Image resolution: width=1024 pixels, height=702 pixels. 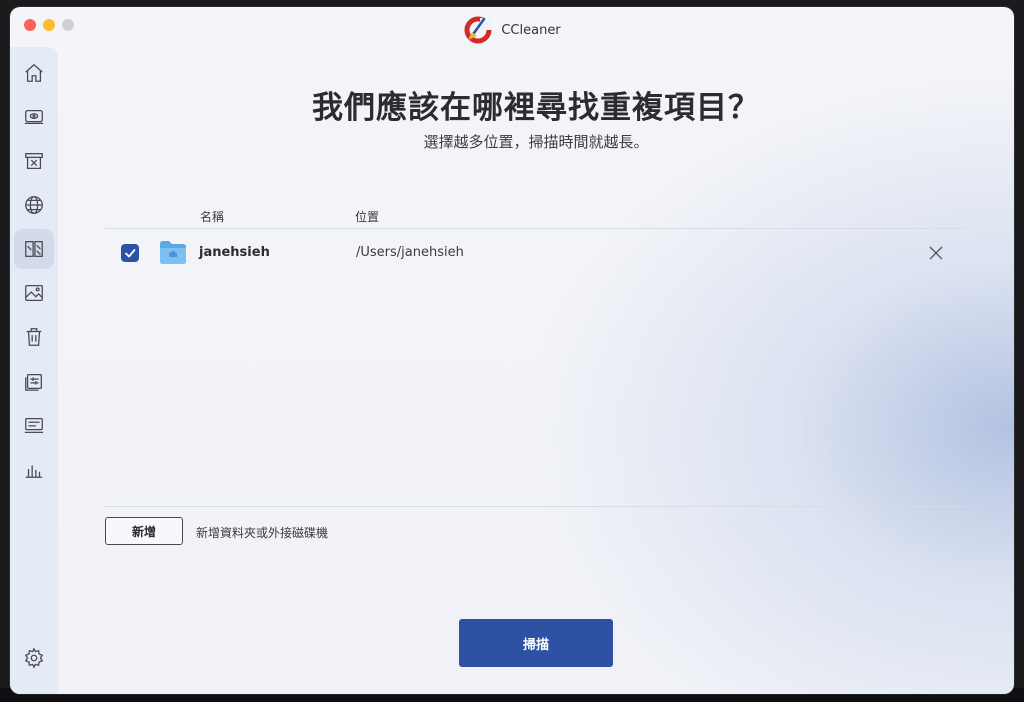 I want to click on browser-icon, so click(x=34, y=205).